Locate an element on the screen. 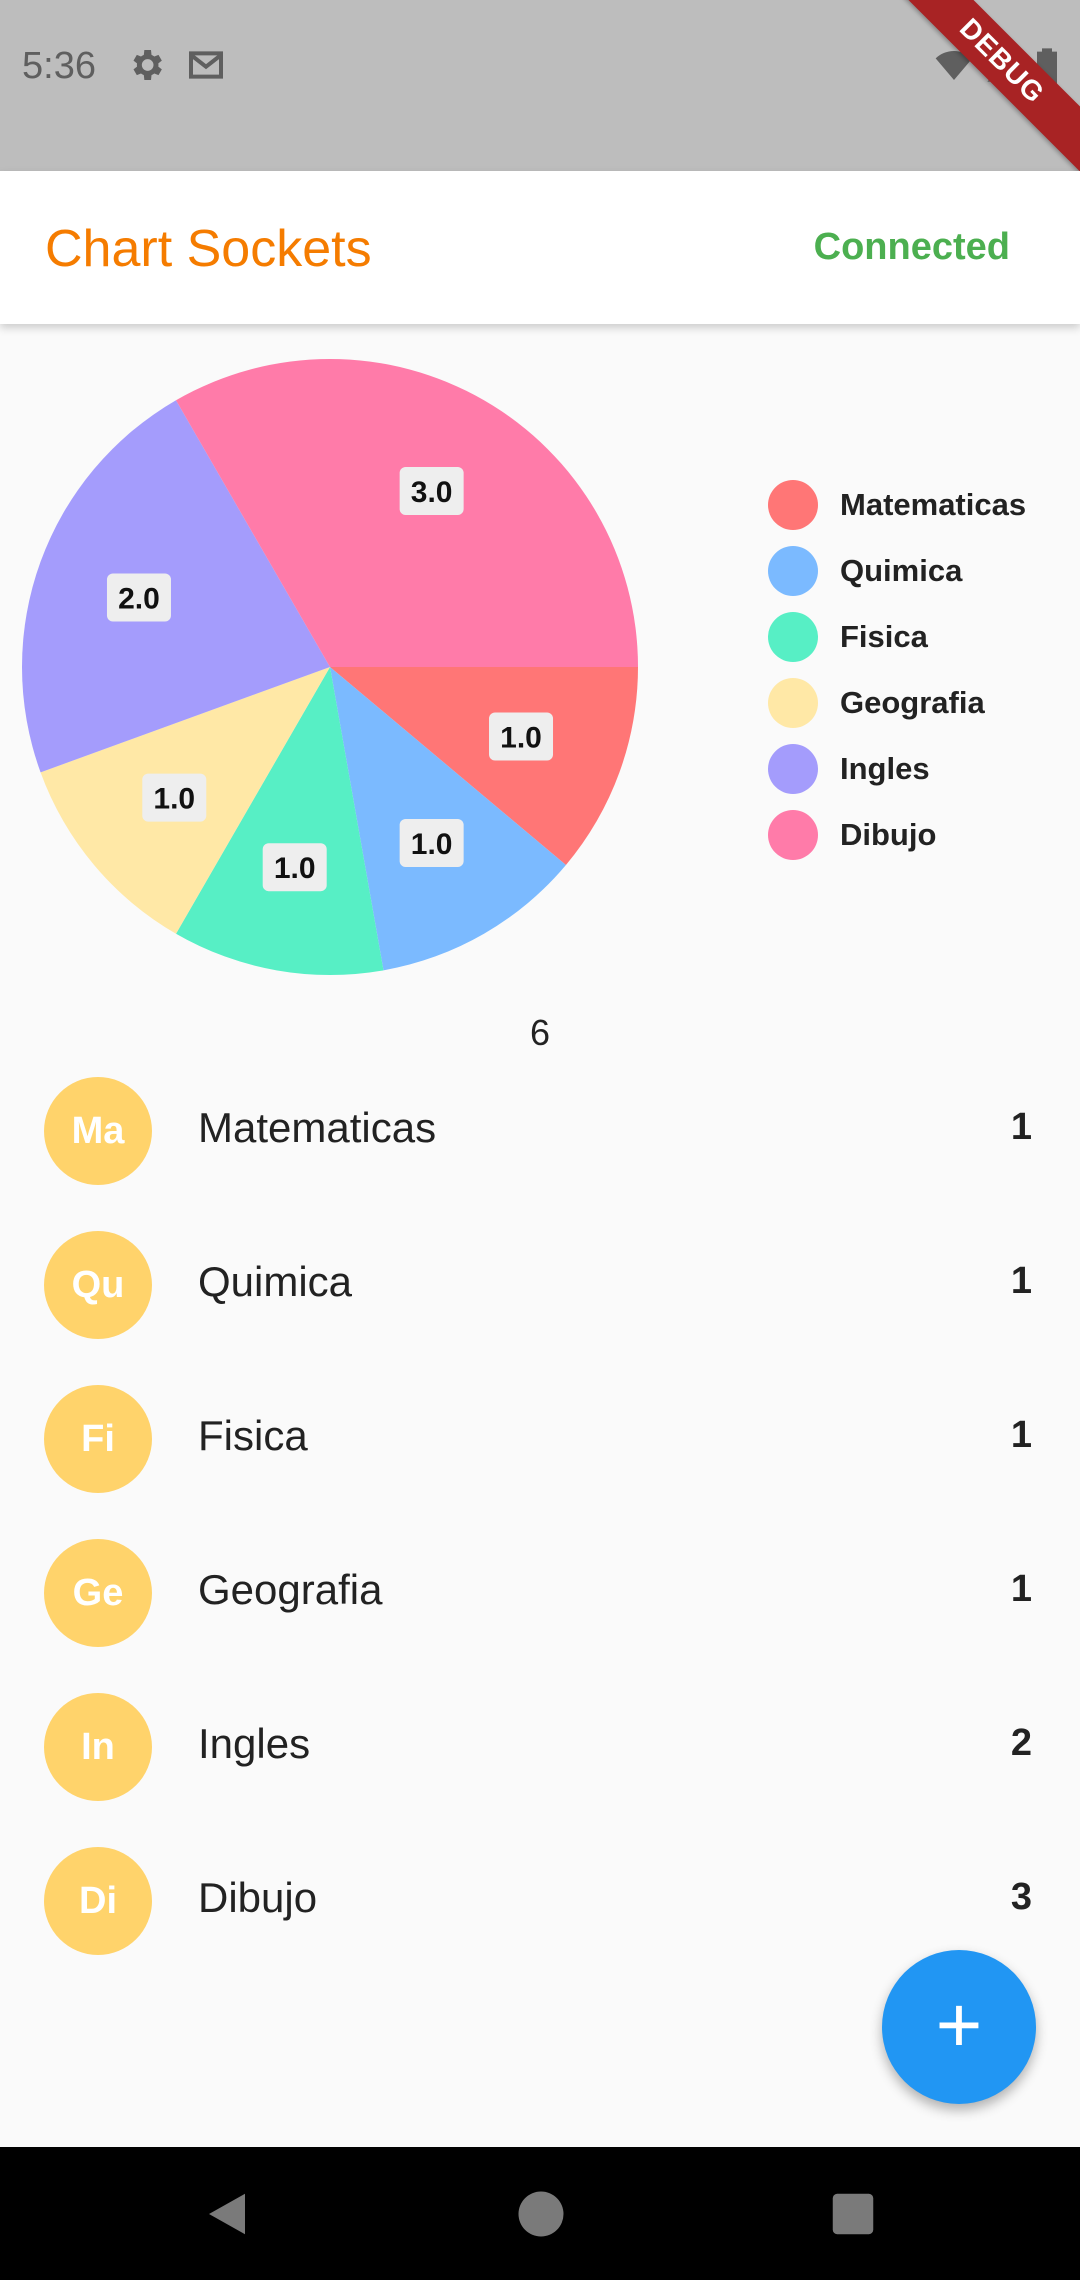 The width and height of the screenshot is (1080, 2280). recents-icon is located at coordinates (853, 2214).